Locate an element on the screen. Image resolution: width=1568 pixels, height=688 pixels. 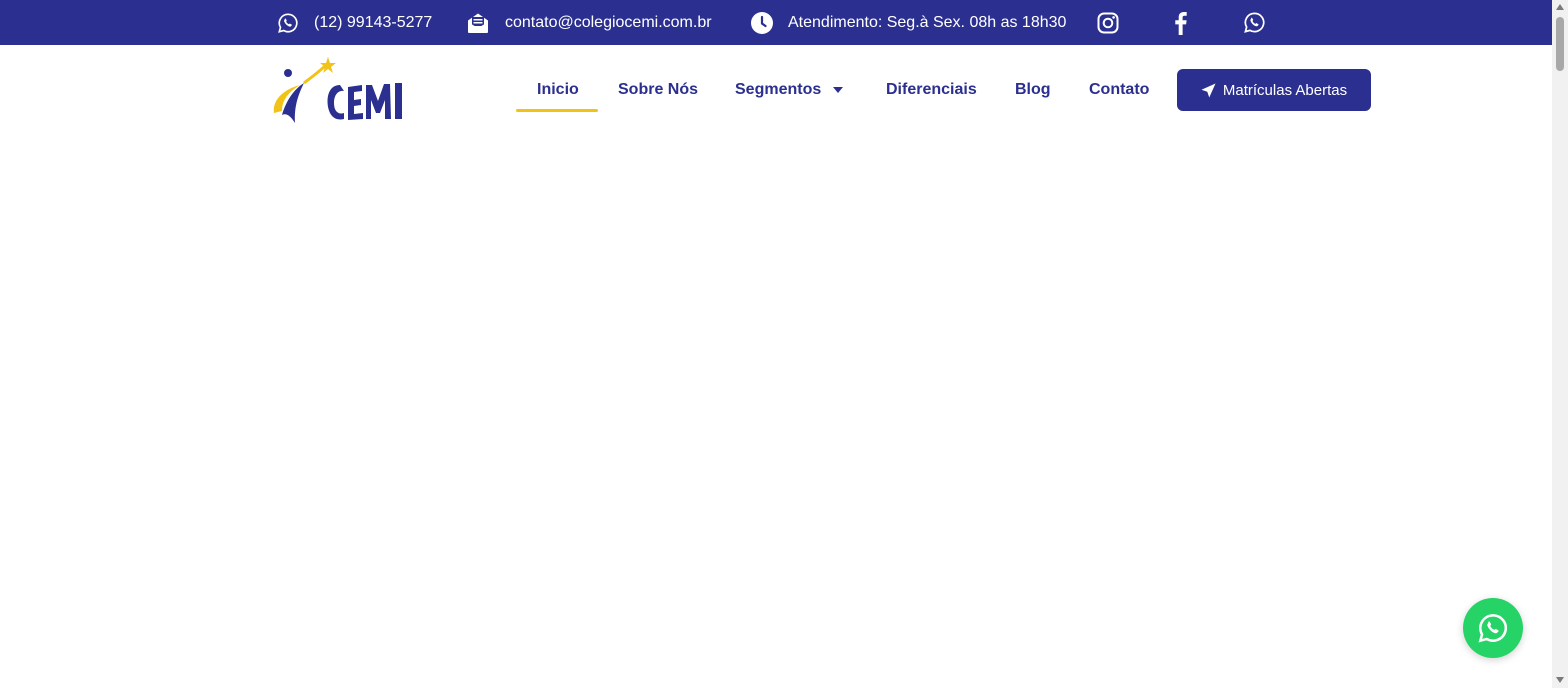
whatsapp-float-button is located at coordinates (1493, 628).